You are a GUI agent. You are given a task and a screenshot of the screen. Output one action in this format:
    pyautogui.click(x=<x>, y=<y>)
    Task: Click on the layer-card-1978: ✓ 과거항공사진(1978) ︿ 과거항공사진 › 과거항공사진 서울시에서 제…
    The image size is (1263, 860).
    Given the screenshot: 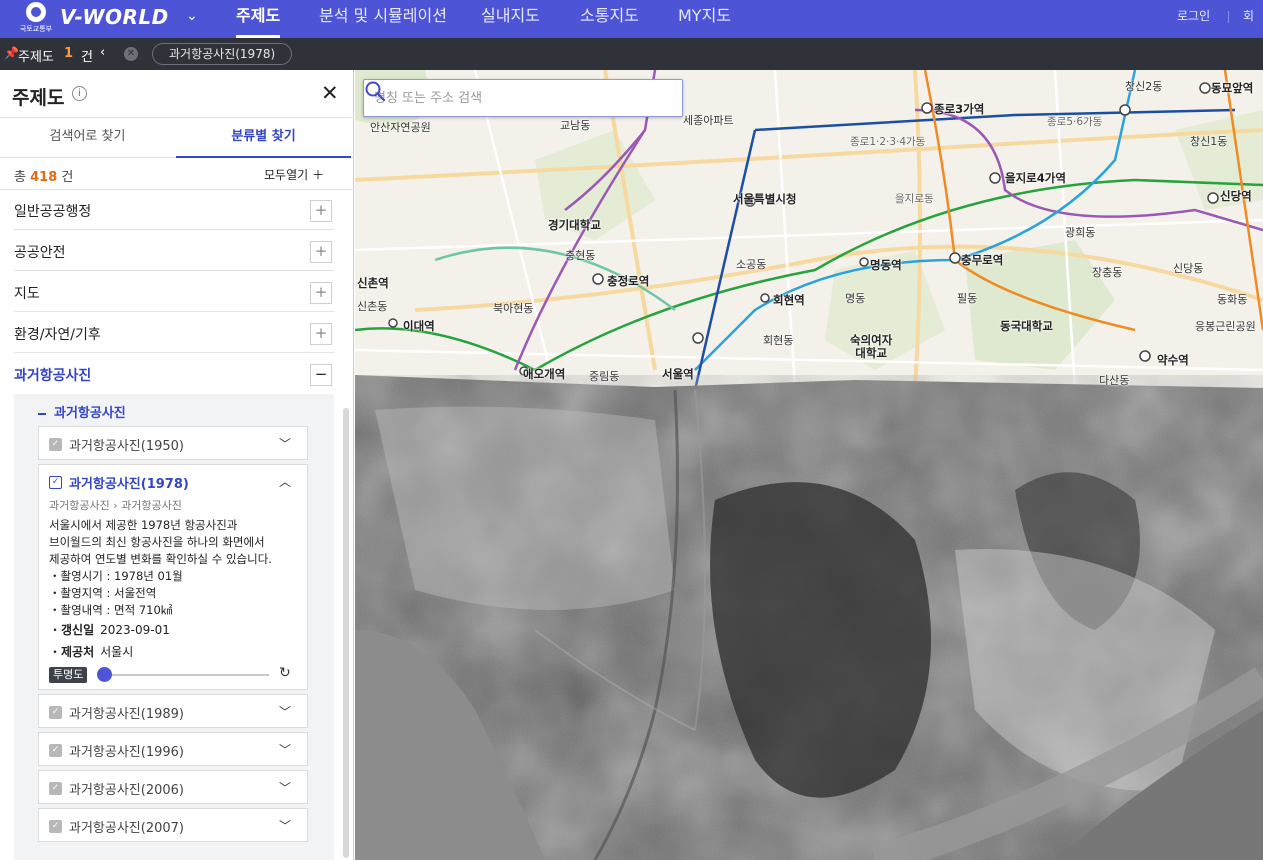 What is the action you would take?
    pyautogui.click(x=173, y=577)
    